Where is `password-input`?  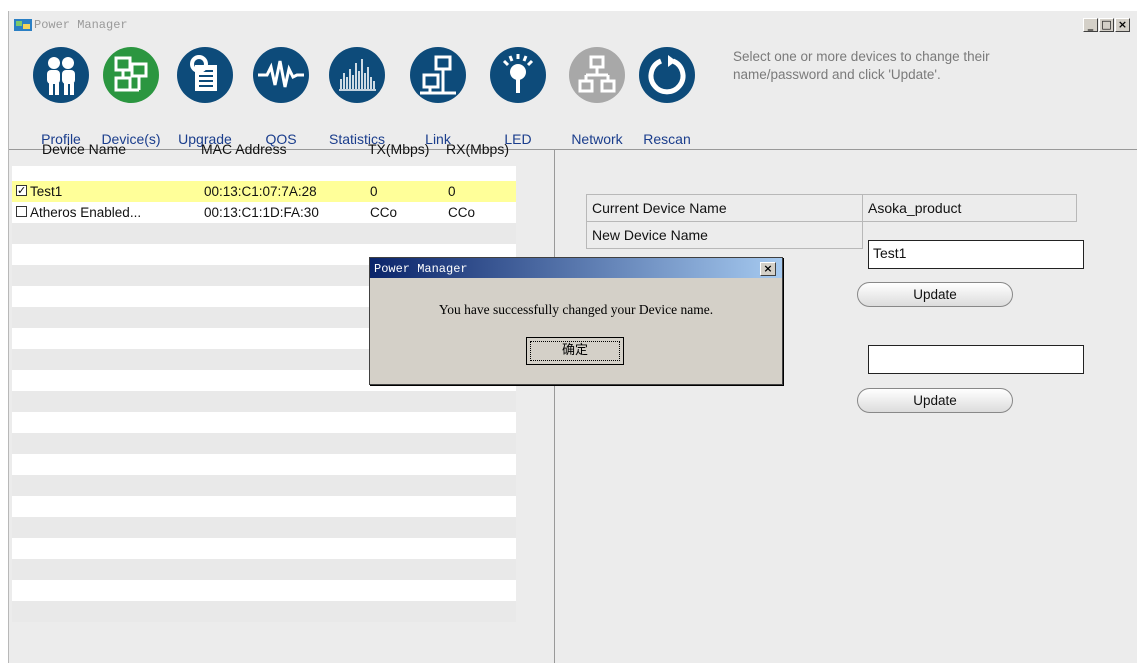 password-input is located at coordinates (976, 359).